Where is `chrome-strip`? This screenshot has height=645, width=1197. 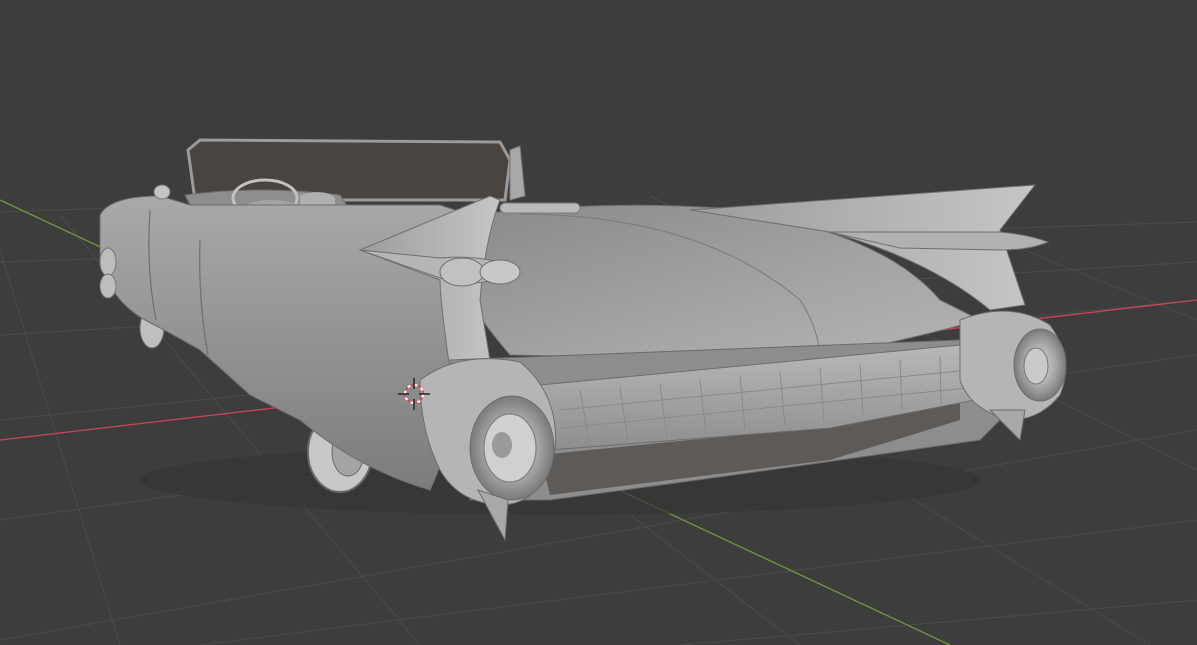 chrome-strip is located at coordinates (540, 208).